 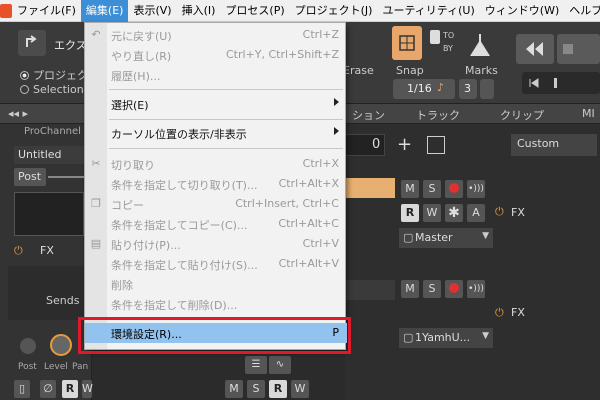 I want to click on menu-project: プロジェクト(J), so click(x=334, y=11).